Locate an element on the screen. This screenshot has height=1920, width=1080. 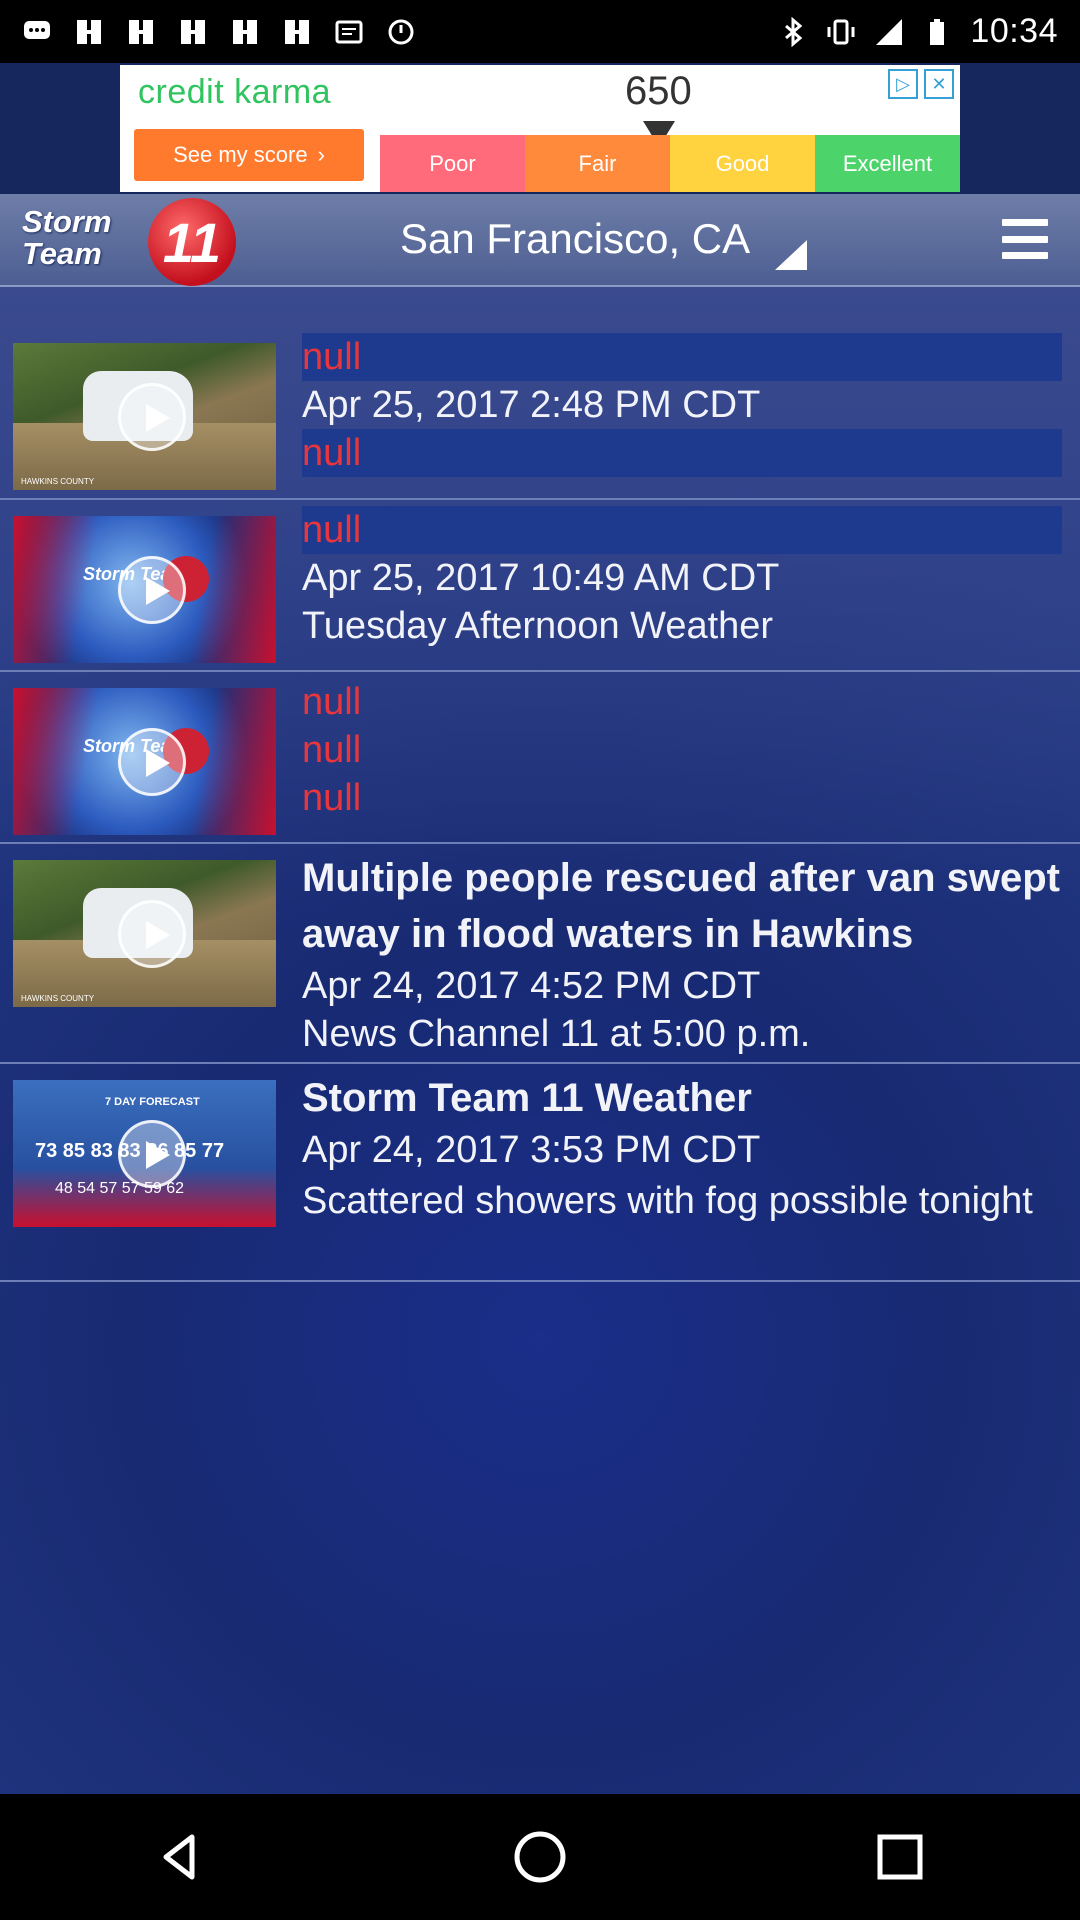
video-description: Tuesday Afternoon Weather is located at coordinates (538, 626).